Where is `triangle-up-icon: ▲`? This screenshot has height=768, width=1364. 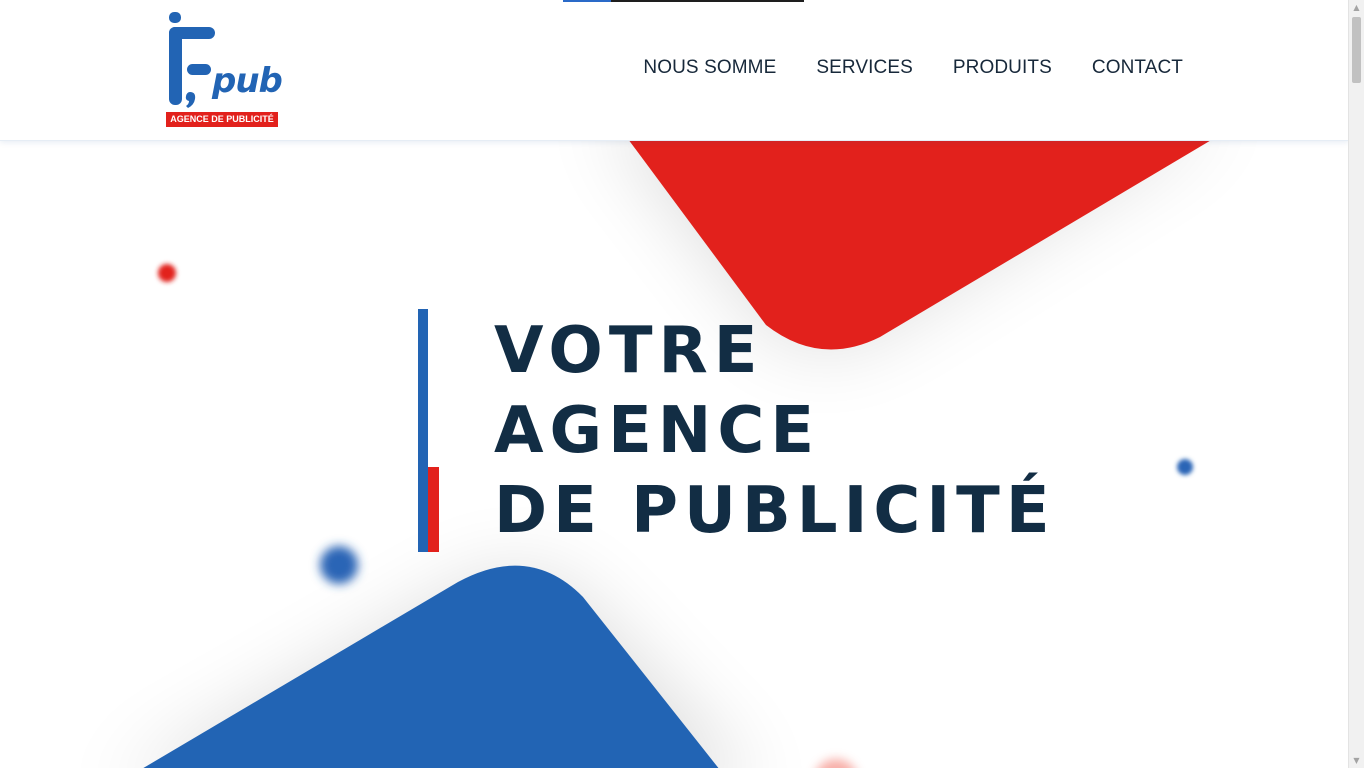 triangle-up-icon: ▲ is located at coordinates (1356, 7).